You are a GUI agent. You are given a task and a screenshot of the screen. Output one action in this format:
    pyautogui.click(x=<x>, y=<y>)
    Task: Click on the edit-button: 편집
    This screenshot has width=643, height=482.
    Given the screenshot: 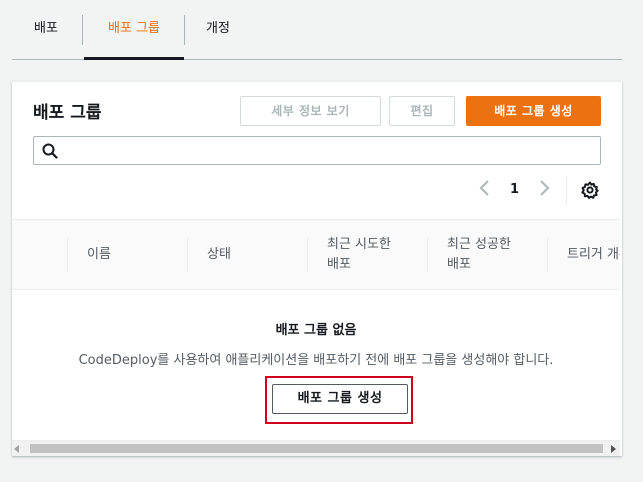 What is the action you would take?
    pyautogui.click(x=422, y=111)
    